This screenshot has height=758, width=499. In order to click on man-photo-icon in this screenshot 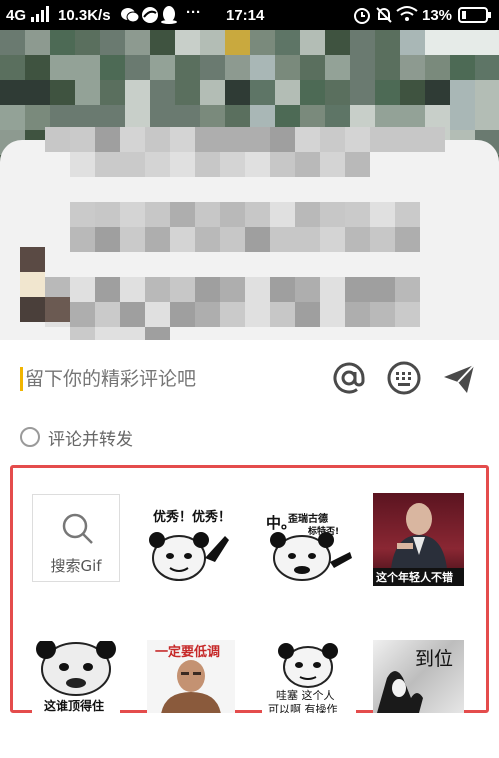, I will do `click(191, 686)`.